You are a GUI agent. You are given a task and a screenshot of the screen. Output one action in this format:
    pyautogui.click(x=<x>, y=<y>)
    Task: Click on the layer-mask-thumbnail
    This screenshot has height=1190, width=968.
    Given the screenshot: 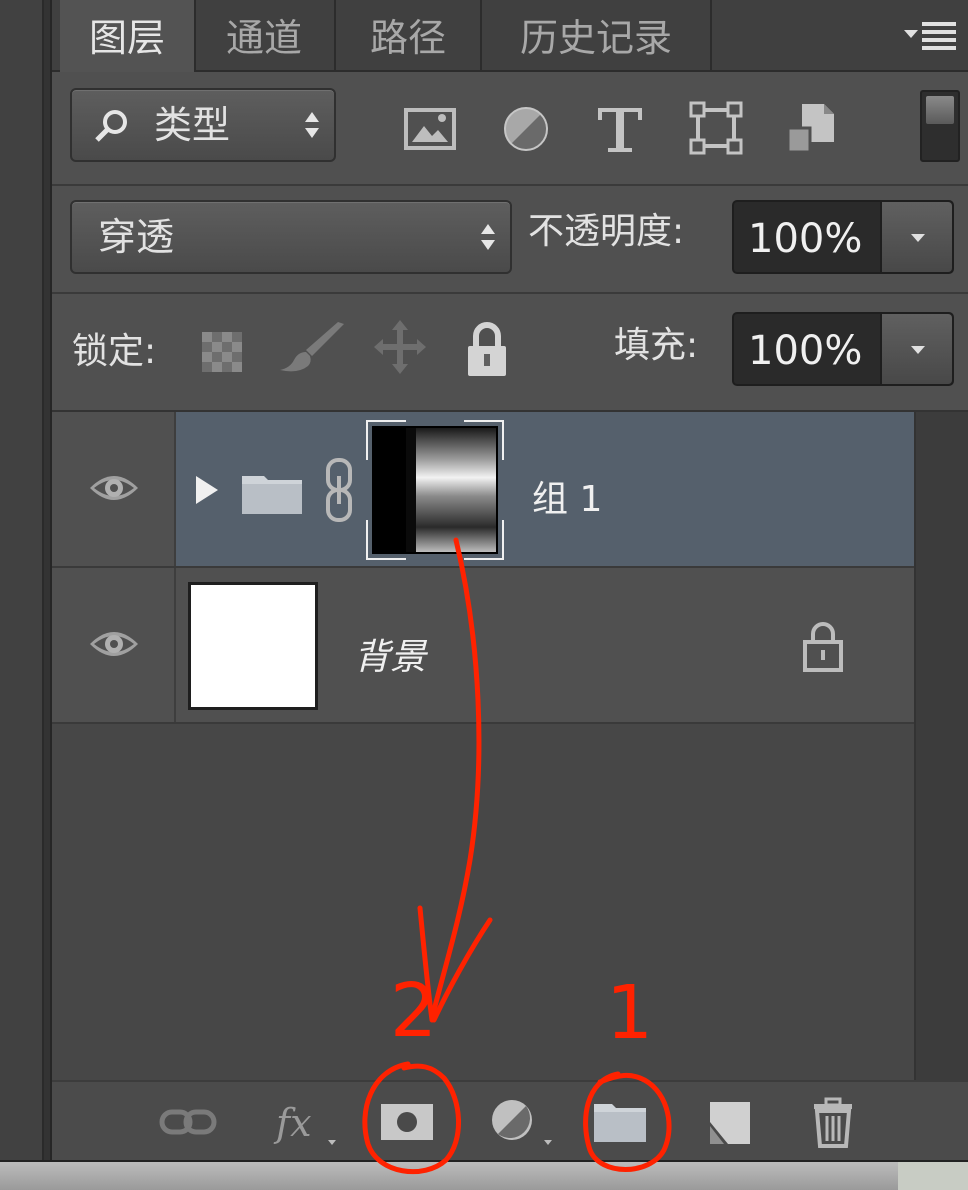 What is the action you would take?
    pyautogui.click(x=435, y=490)
    